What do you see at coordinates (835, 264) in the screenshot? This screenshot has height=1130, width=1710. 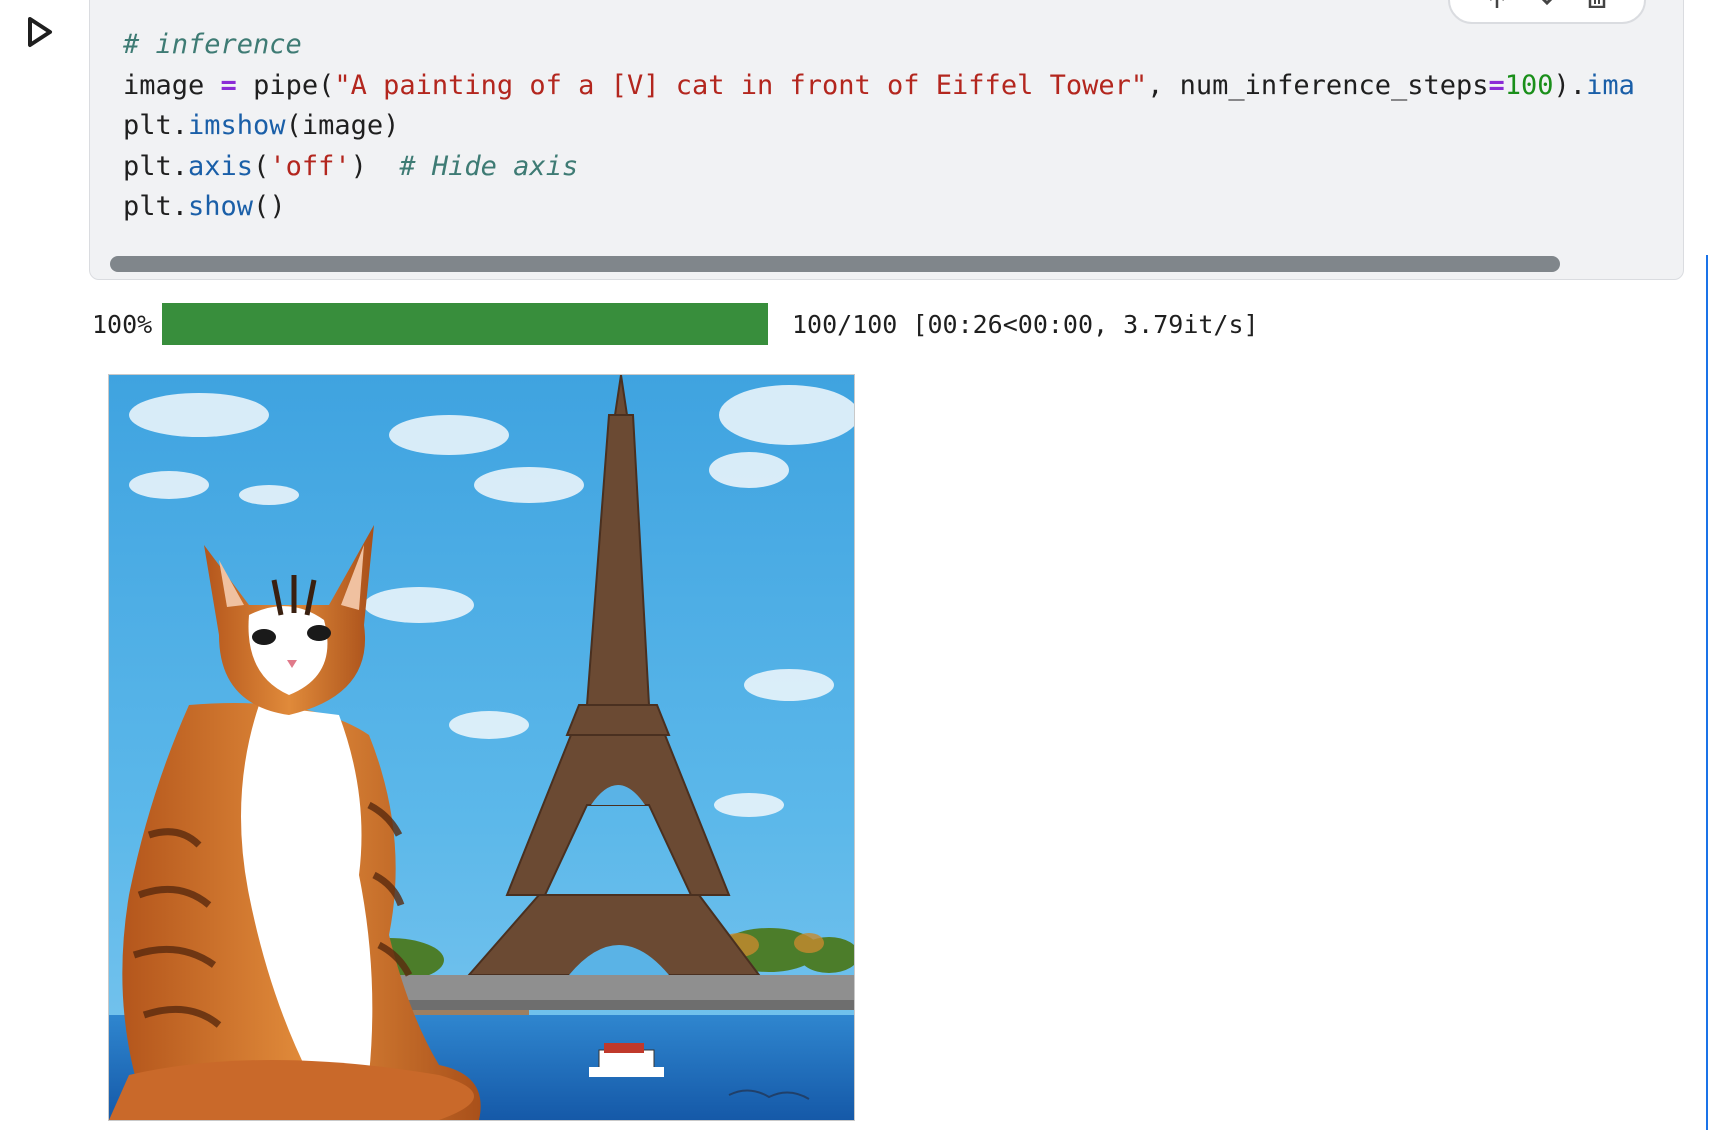 I see `horizontal-scrollbar` at bounding box center [835, 264].